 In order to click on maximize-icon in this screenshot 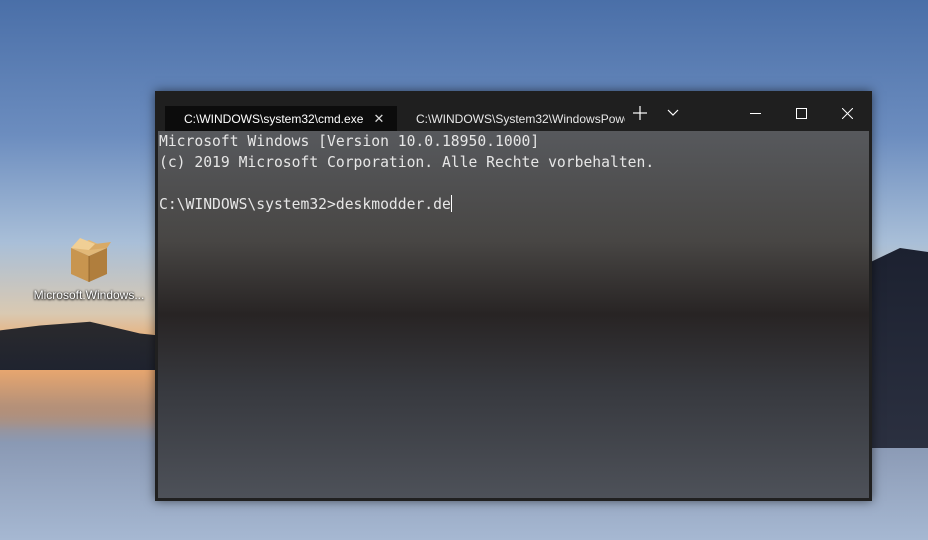, I will do `click(801, 113)`.